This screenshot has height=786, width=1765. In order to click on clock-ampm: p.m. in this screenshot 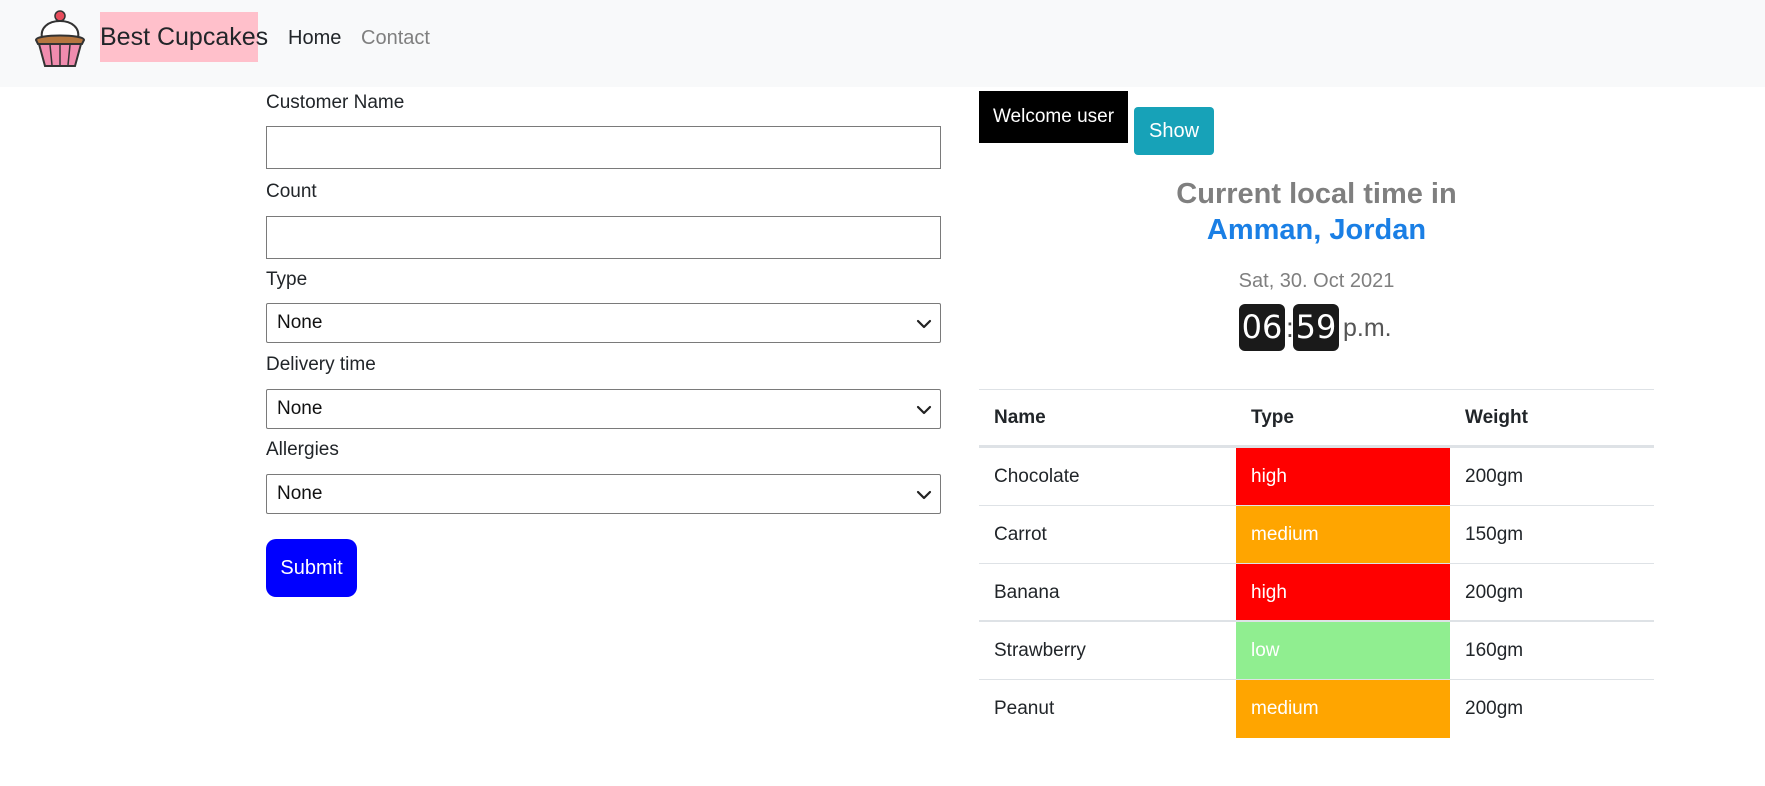, I will do `click(1367, 328)`.